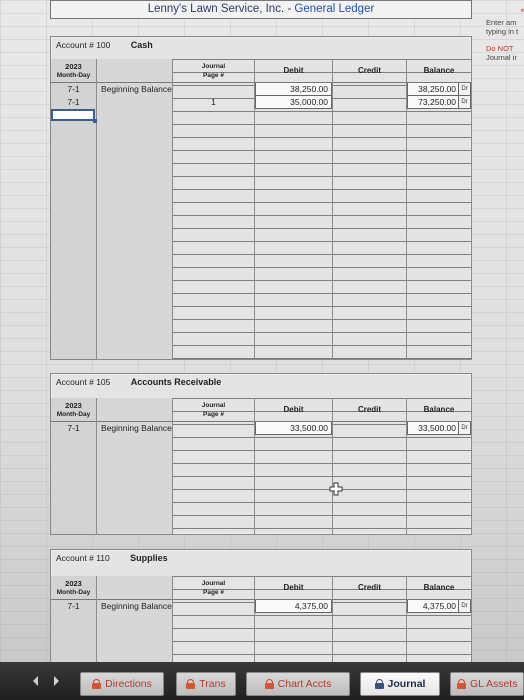 The width and height of the screenshot is (524, 700). I want to click on ledger-name: General Ledger, so click(334, 9).